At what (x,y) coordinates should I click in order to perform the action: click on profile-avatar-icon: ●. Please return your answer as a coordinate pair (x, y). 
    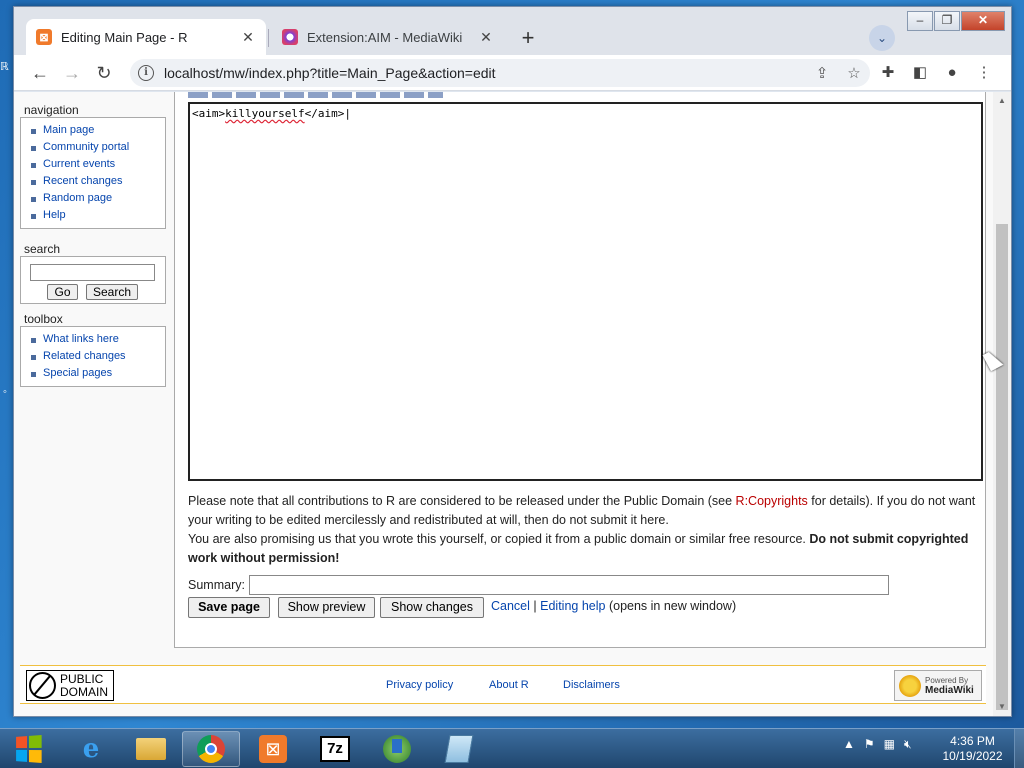
    Looking at the image, I should click on (952, 73).